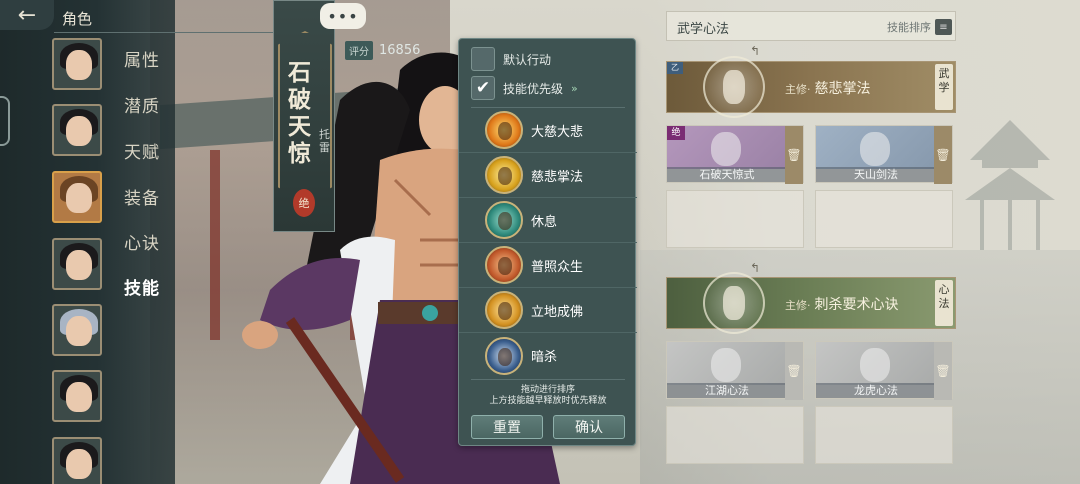 The image size is (1080, 484). Describe the element at coordinates (734, 303) in the screenshot. I see `mind-portrait-icon` at that location.